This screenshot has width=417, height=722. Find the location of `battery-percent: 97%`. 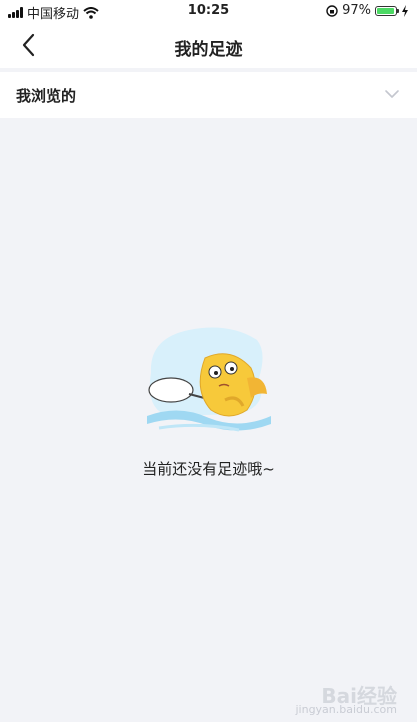

battery-percent: 97% is located at coordinates (356, 10).